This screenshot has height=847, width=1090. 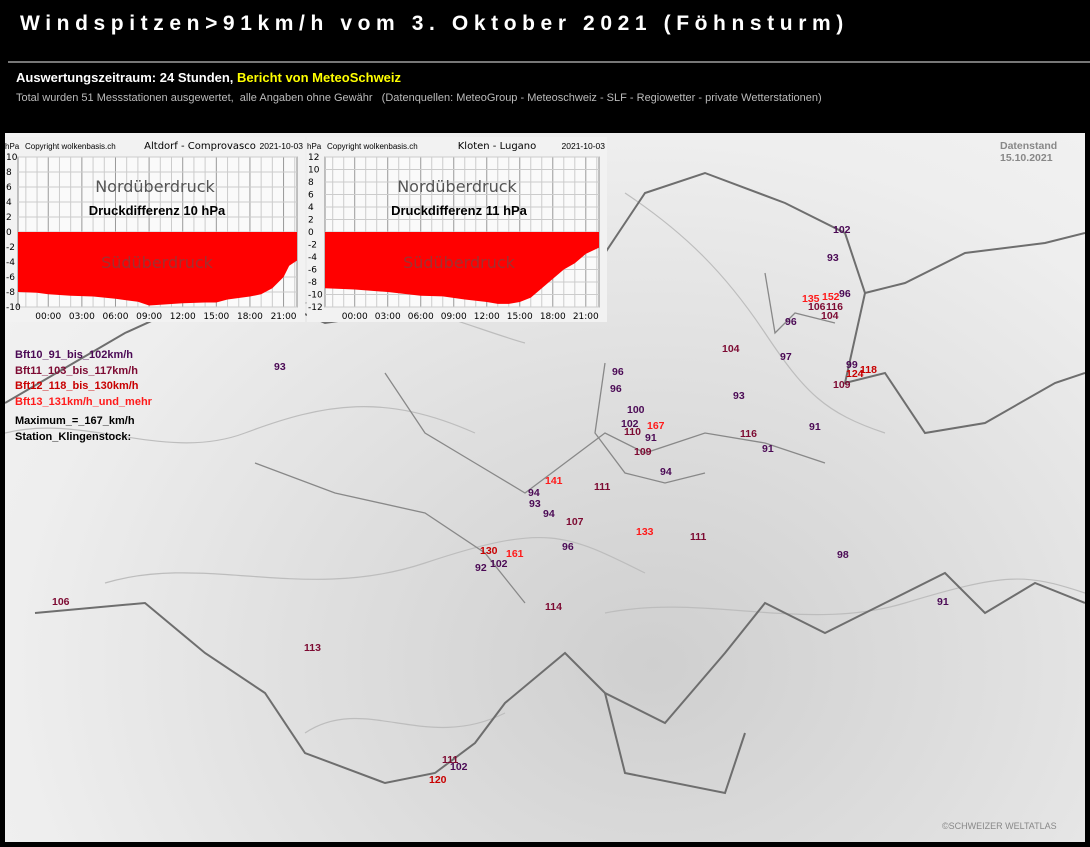 I want to click on station-wind-value: 118, so click(x=868, y=370).